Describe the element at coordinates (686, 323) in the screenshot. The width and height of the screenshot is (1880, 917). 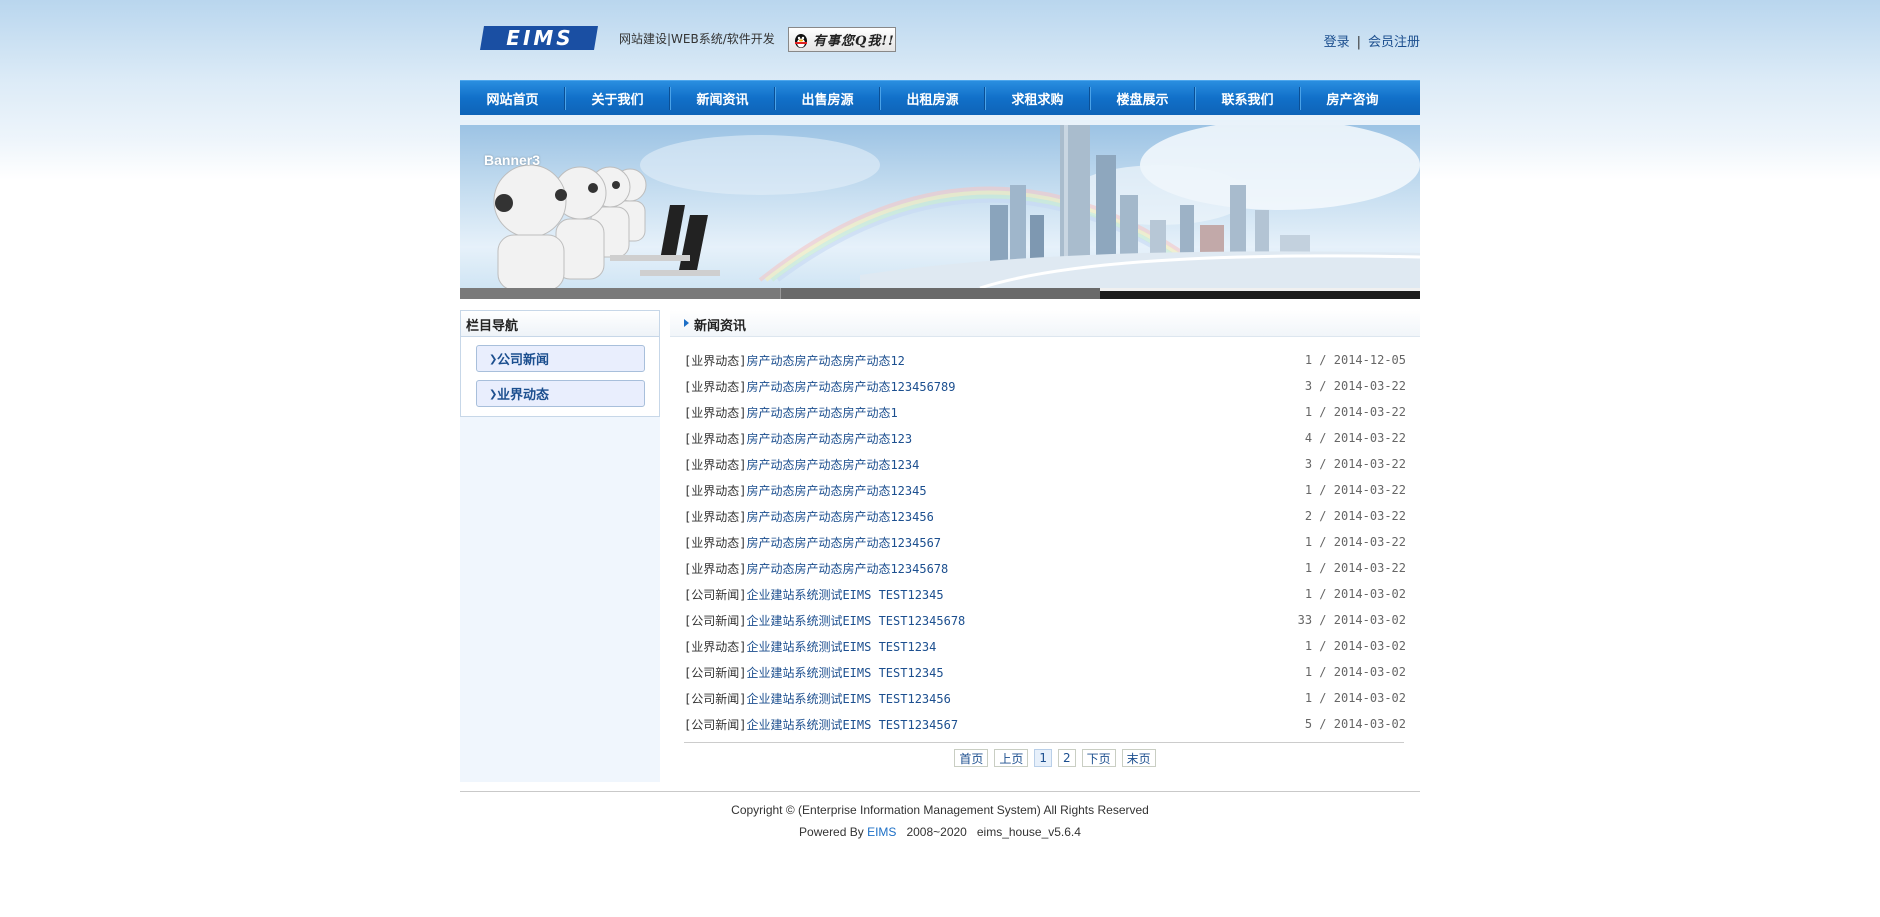
I see `triangle-right-icon` at that location.